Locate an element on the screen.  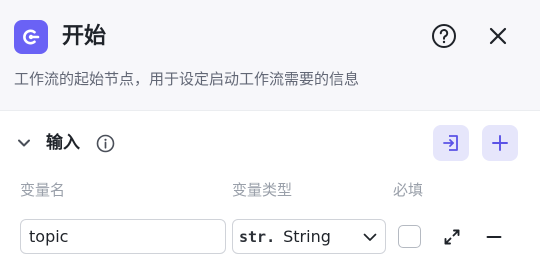
node-title: 开始 is located at coordinates (84, 36).